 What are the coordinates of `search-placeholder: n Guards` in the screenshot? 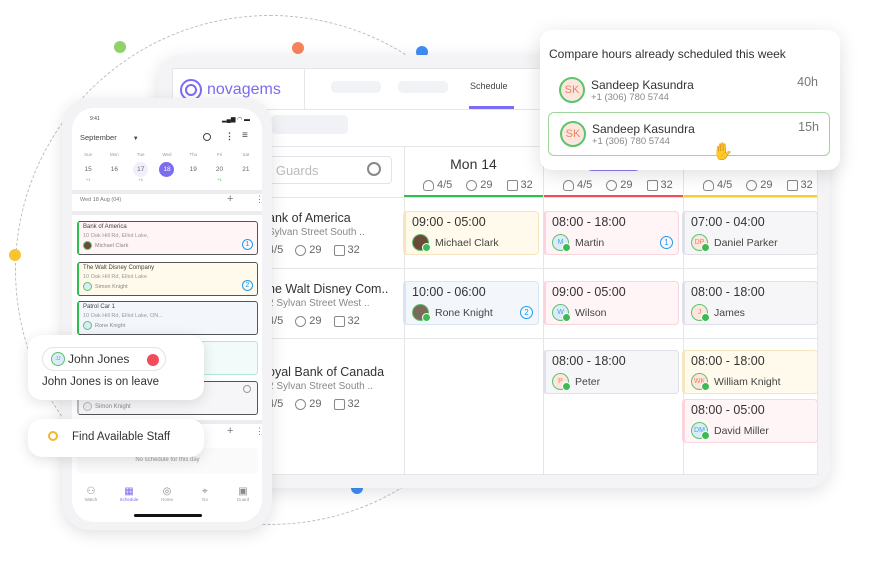 It's located at (292, 170).